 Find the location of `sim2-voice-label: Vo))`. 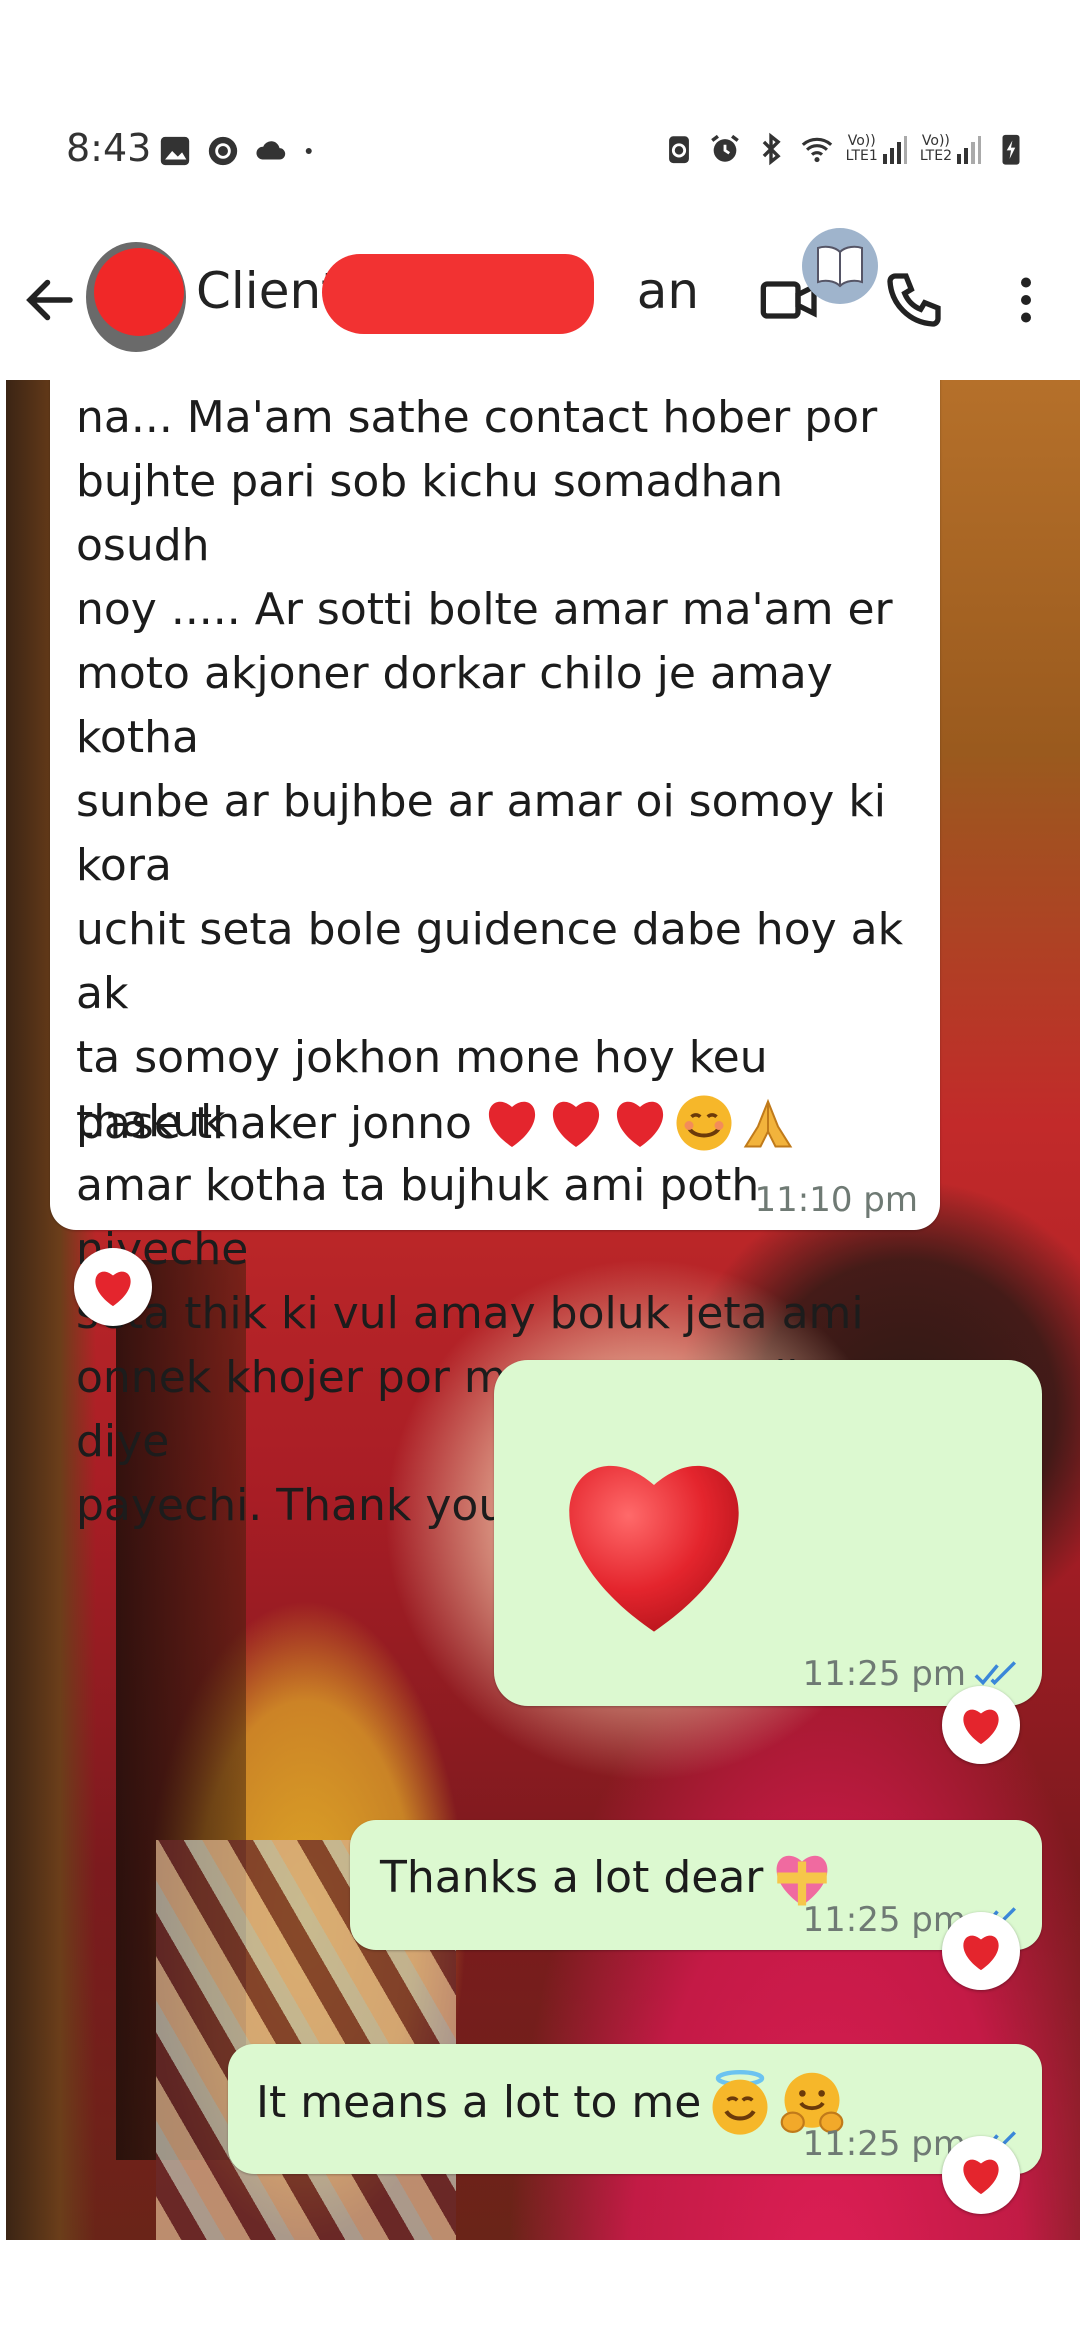

sim2-voice-label: Vo)) is located at coordinates (935, 141).